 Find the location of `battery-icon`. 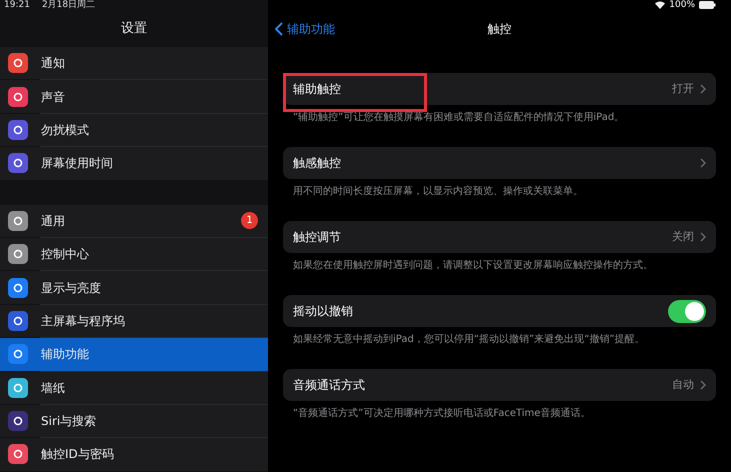

battery-icon is located at coordinates (707, 5).